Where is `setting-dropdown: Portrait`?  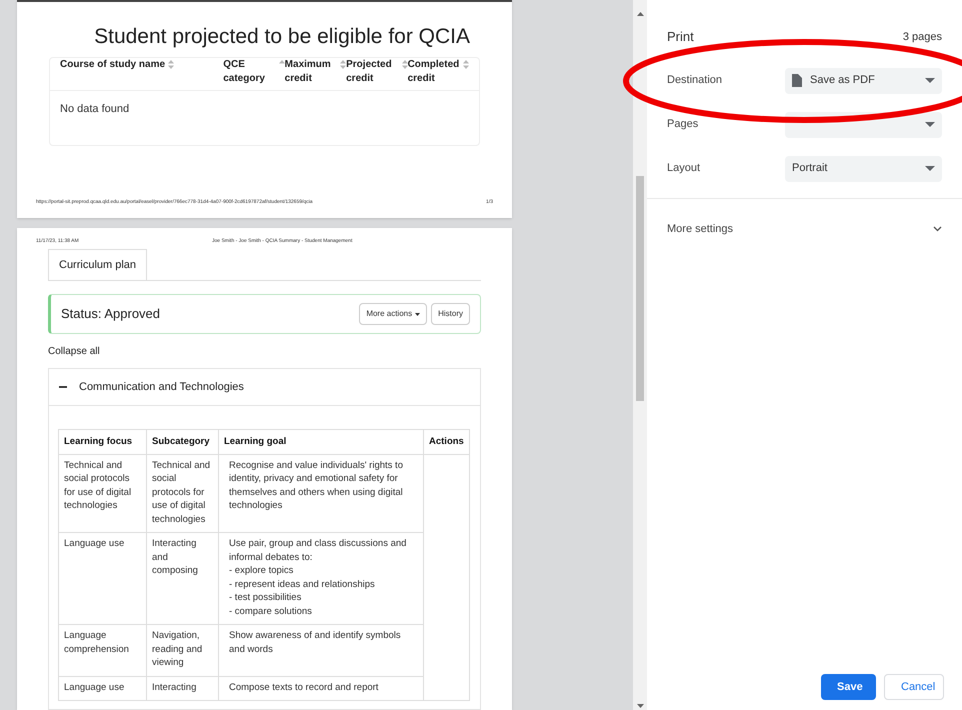
setting-dropdown: Portrait is located at coordinates (863, 169).